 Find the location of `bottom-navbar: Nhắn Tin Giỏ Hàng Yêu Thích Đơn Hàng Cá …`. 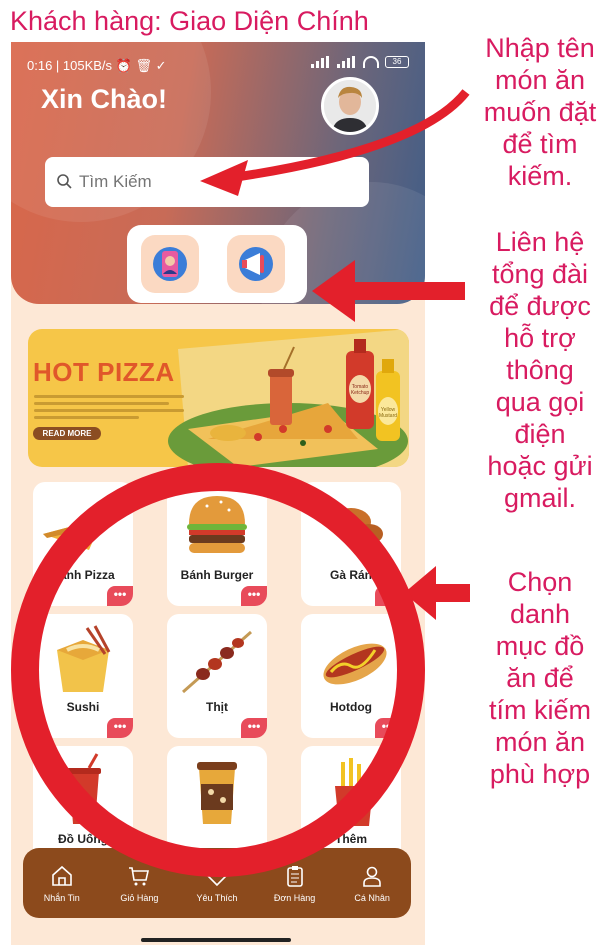

bottom-navbar: Nhắn Tin Giỏ Hàng Yêu Thích Đơn Hàng Cá … is located at coordinates (217, 883).